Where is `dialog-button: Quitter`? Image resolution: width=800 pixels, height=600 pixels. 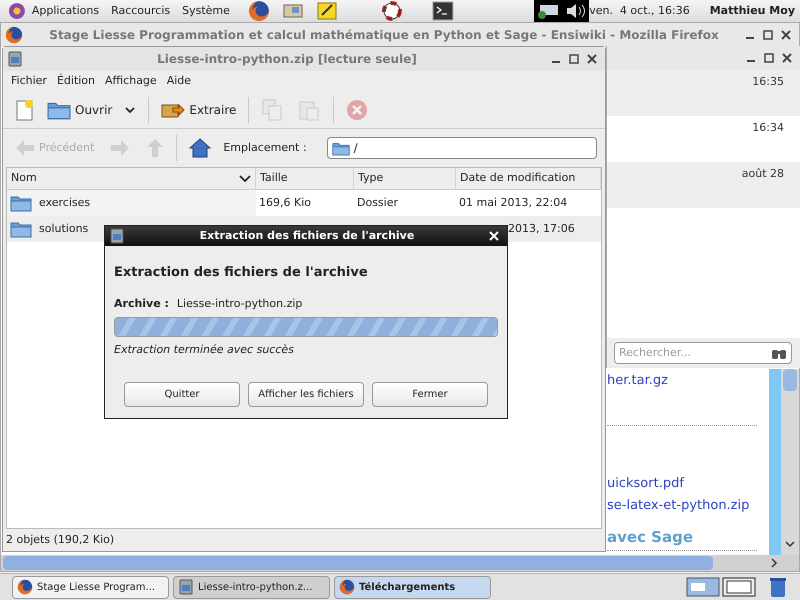
dialog-button: Quitter is located at coordinates (182, 394).